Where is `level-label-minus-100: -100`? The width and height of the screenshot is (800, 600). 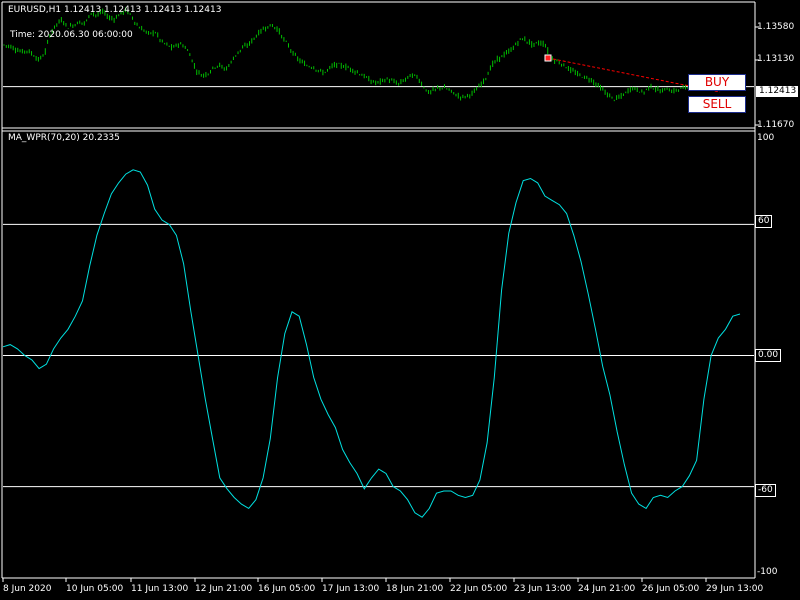
level-label-minus-100: -100 is located at coordinates (767, 572).